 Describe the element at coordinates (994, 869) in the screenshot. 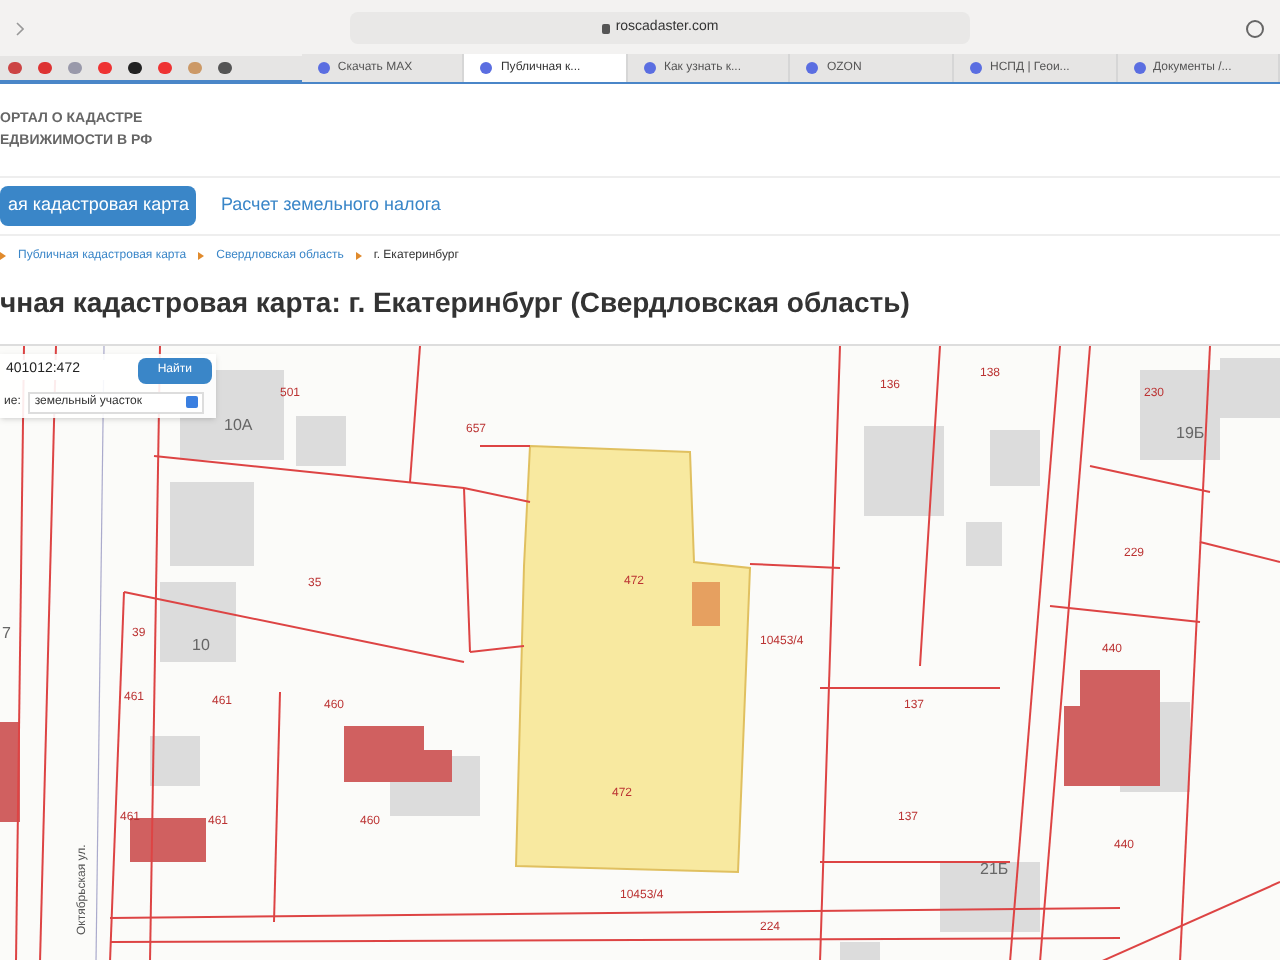

I see `house-number: 21Б` at that location.